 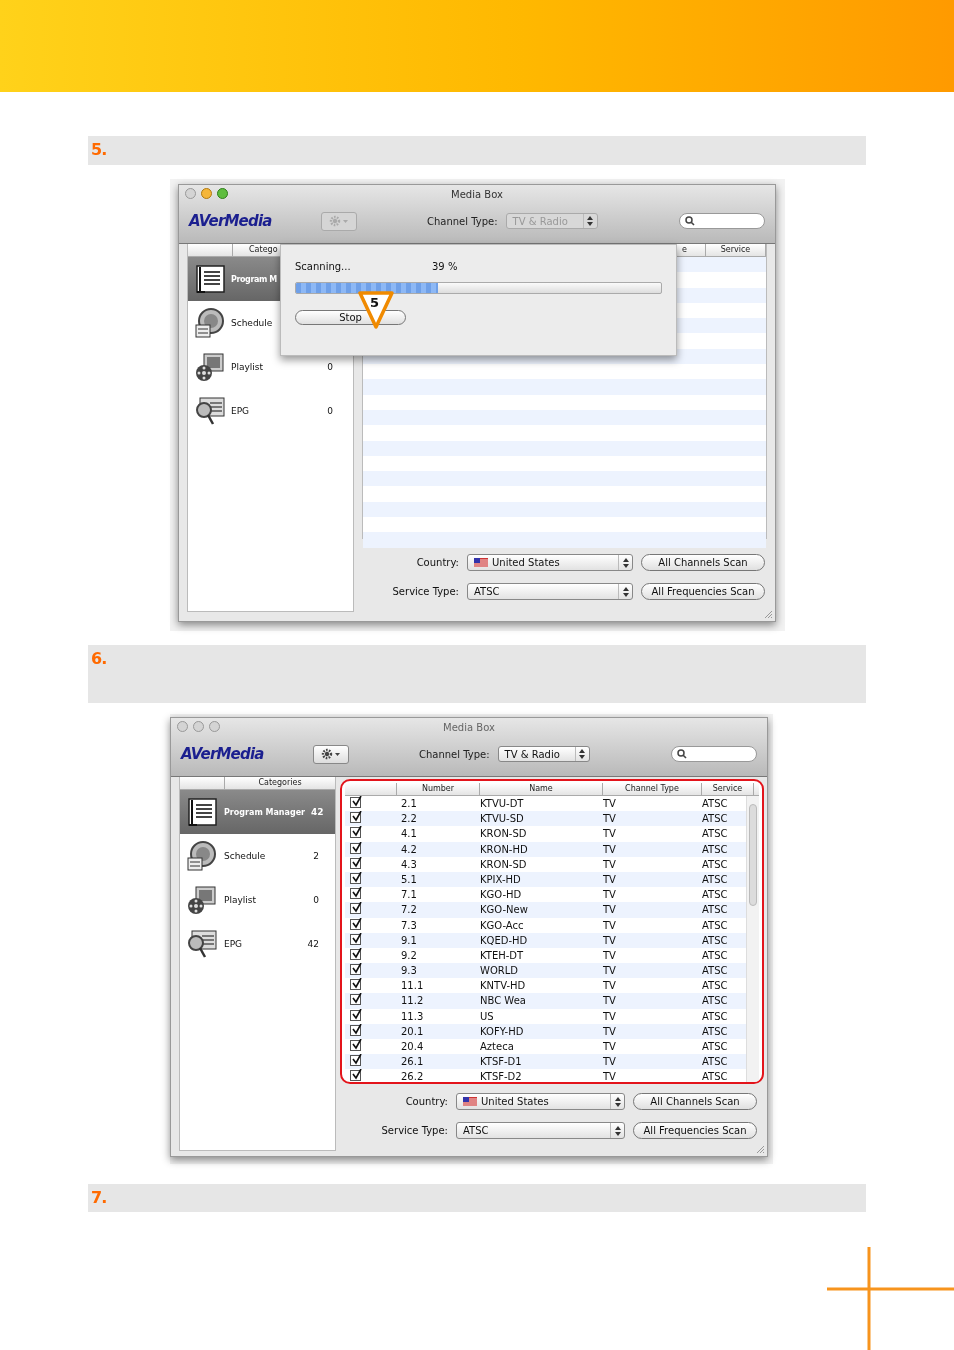 I want to click on table-cell-text: KGO-New, so click(x=504, y=910).